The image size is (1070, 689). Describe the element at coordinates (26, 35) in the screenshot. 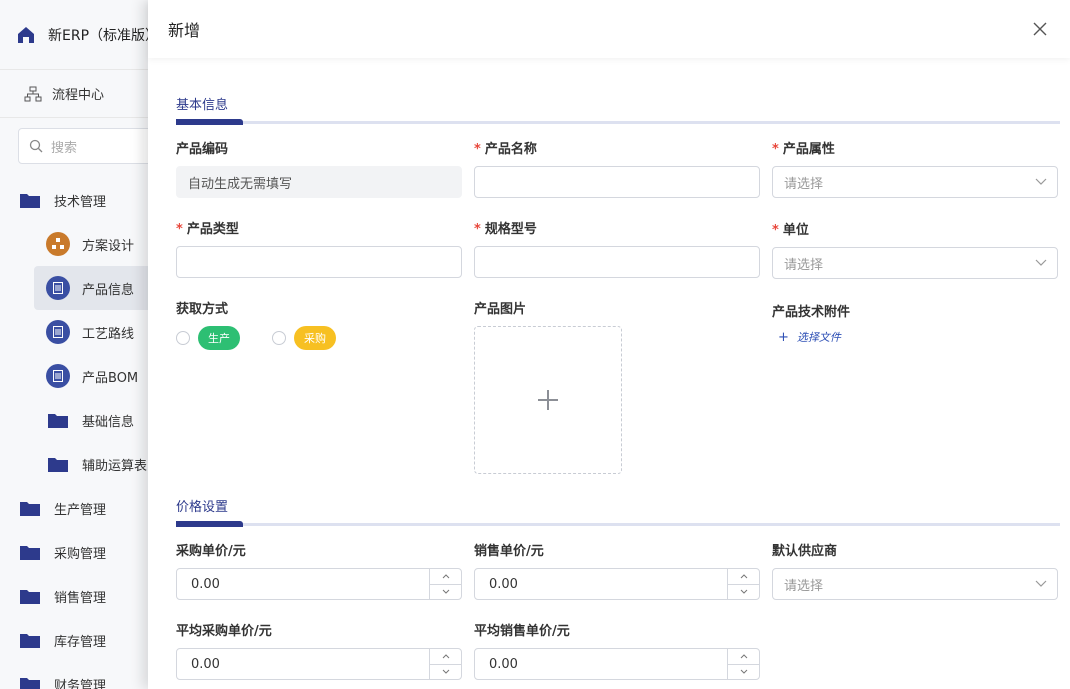

I see `home-icon` at that location.